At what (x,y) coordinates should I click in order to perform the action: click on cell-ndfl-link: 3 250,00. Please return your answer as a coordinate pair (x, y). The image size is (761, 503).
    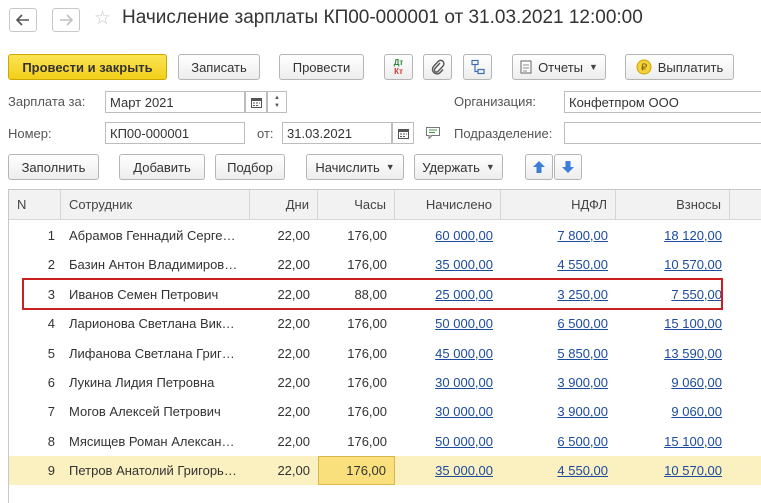
    Looking at the image, I should click on (582, 294).